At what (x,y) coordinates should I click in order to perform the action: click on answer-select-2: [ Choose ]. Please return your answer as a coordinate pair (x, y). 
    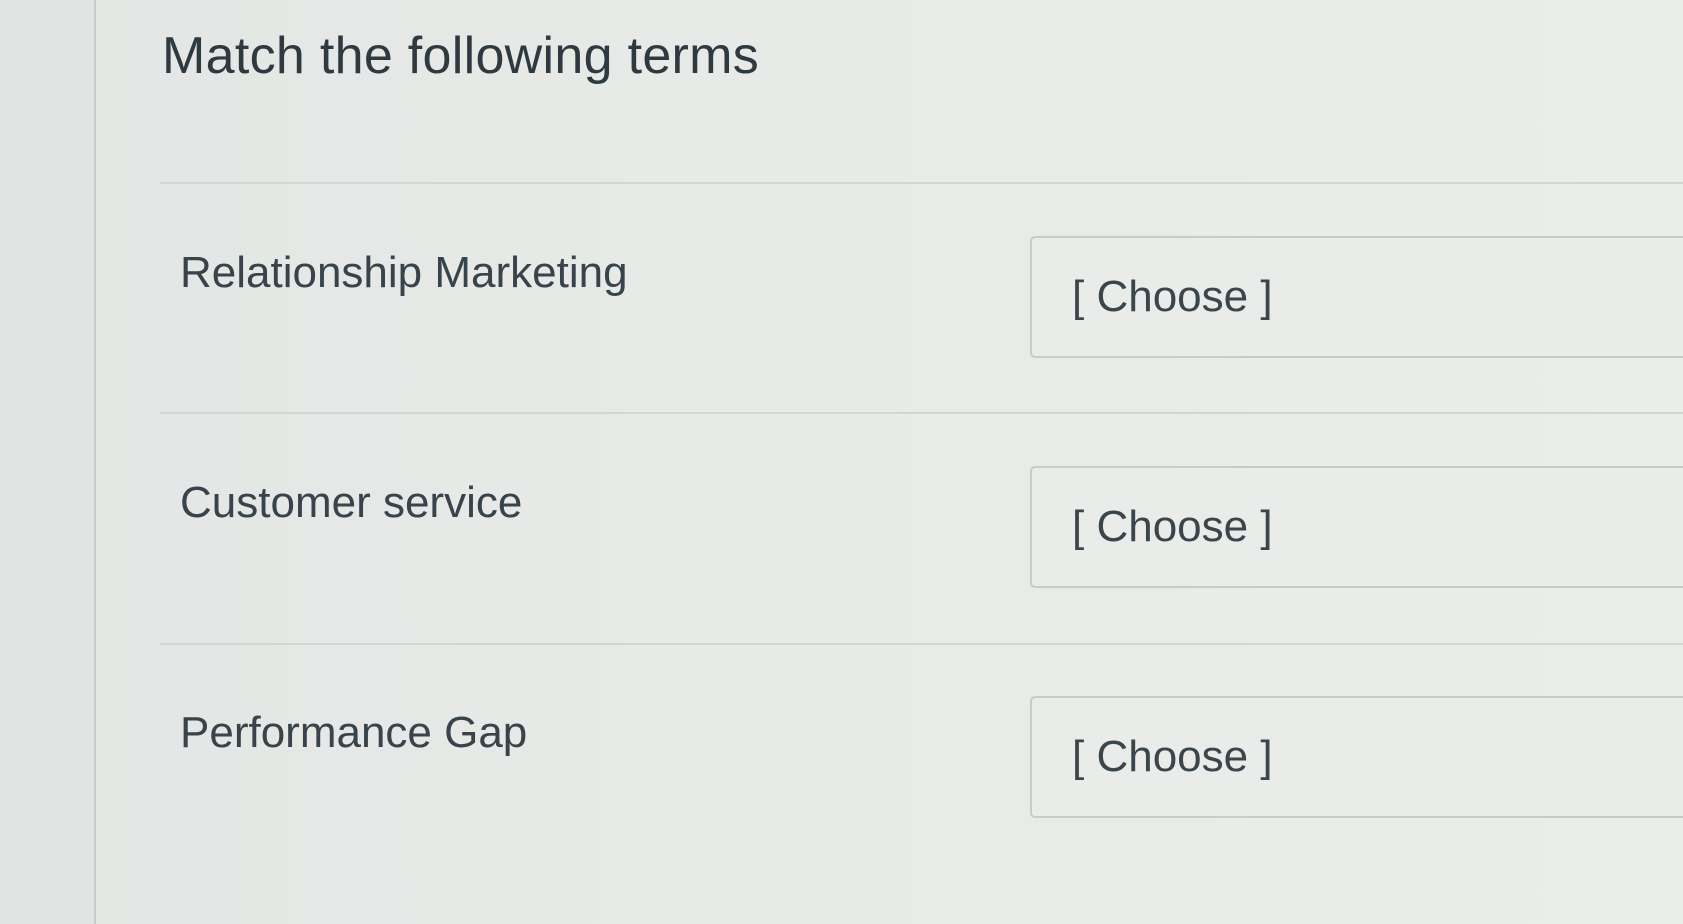
    Looking at the image, I should click on (1356, 527).